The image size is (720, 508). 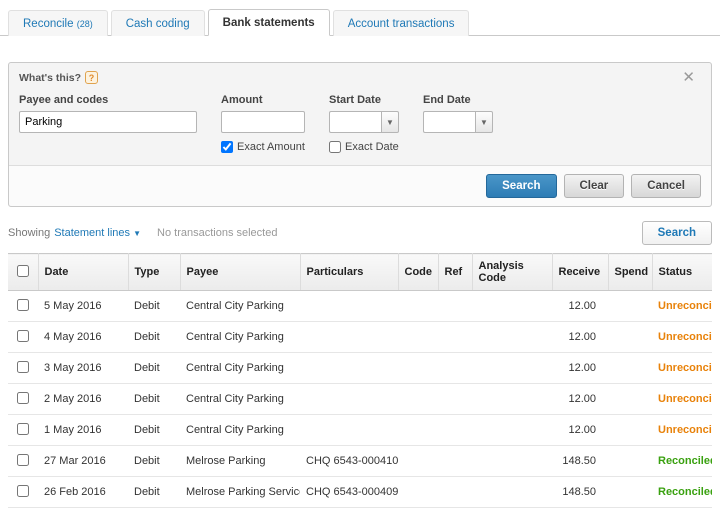 I want to click on header-date: Date, so click(x=83, y=272).